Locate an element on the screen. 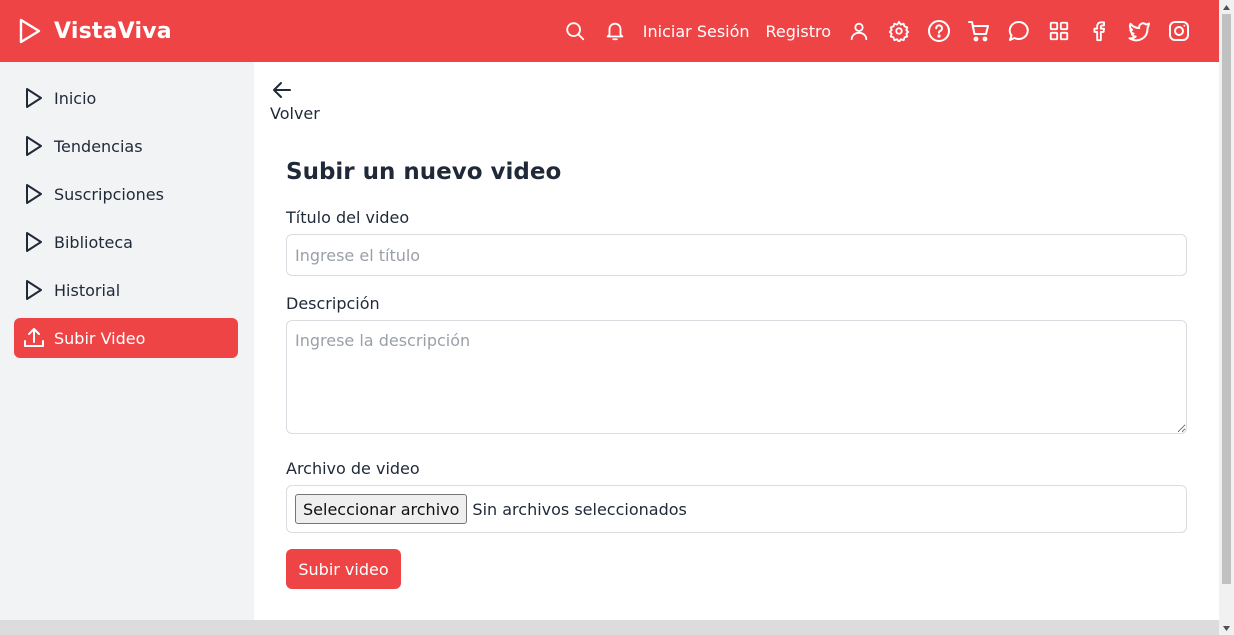 Image resolution: width=1234 pixels, height=635 pixels. user-icon is located at coordinates (859, 31).